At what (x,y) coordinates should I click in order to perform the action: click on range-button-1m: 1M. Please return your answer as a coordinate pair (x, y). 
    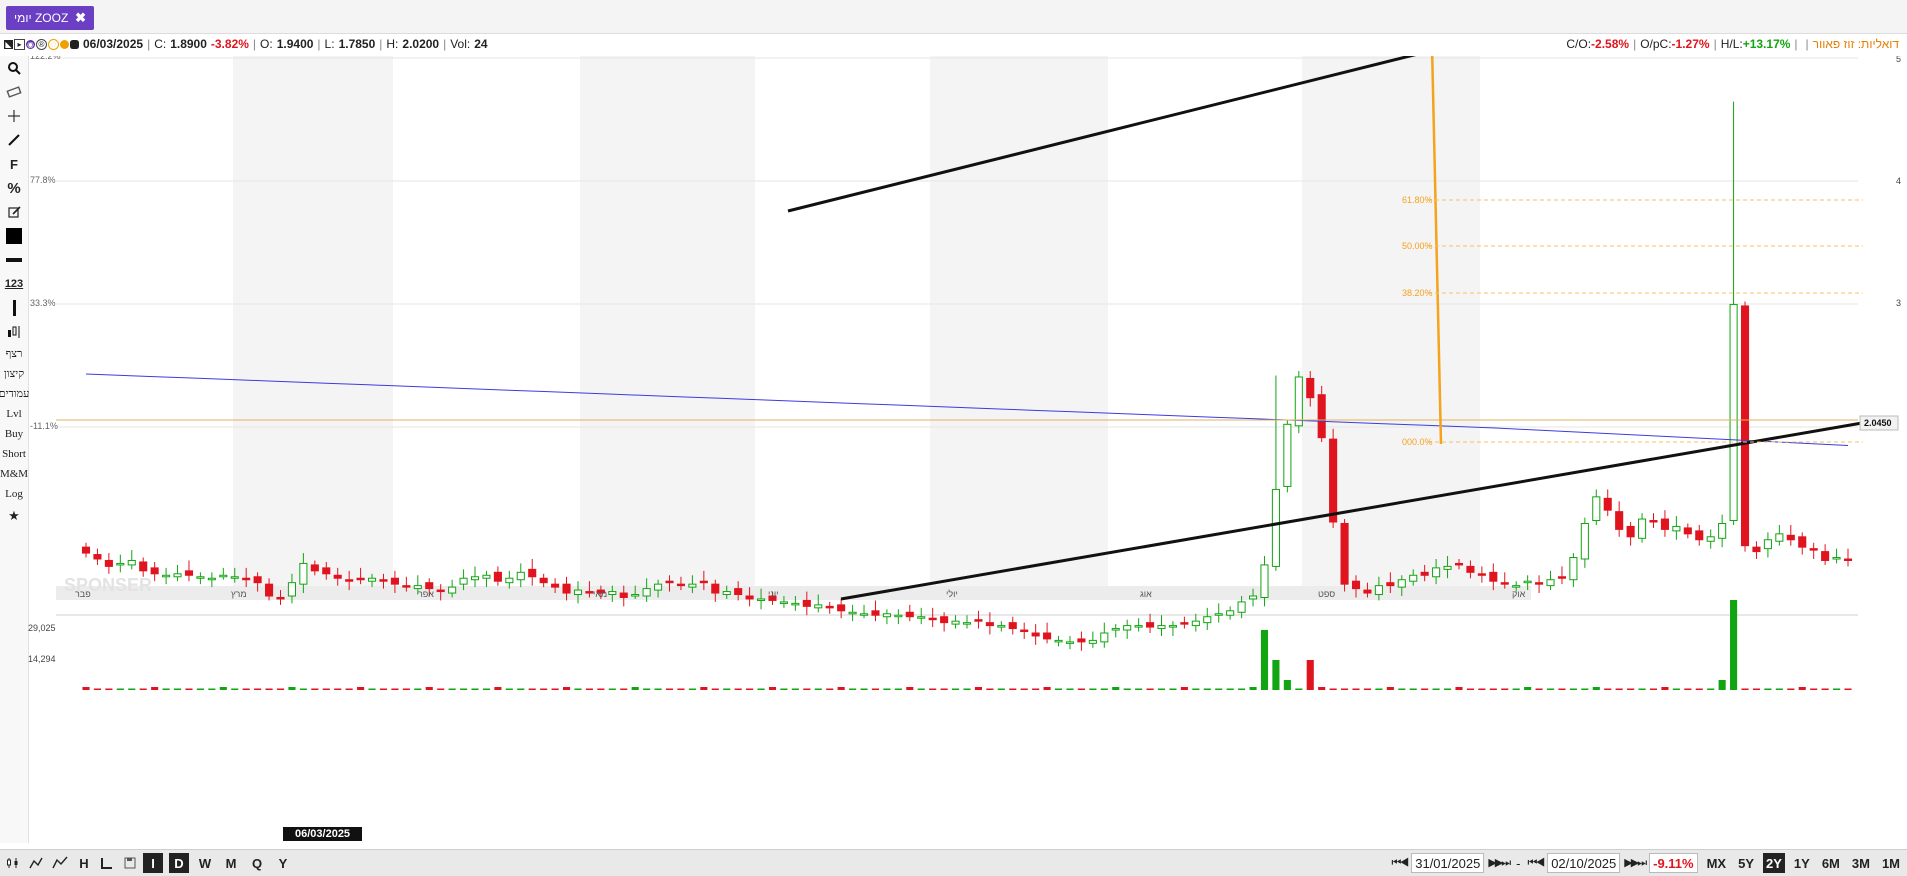
    Looking at the image, I should click on (1891, 863).